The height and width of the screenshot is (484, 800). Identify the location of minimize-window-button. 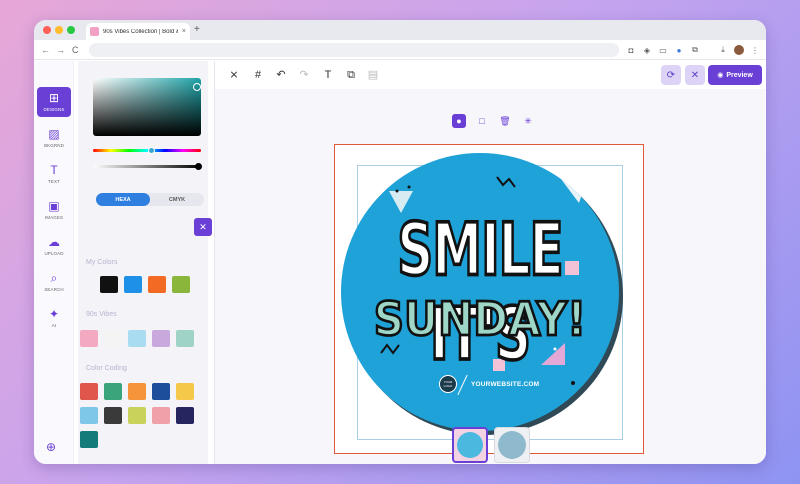
(59, 30).